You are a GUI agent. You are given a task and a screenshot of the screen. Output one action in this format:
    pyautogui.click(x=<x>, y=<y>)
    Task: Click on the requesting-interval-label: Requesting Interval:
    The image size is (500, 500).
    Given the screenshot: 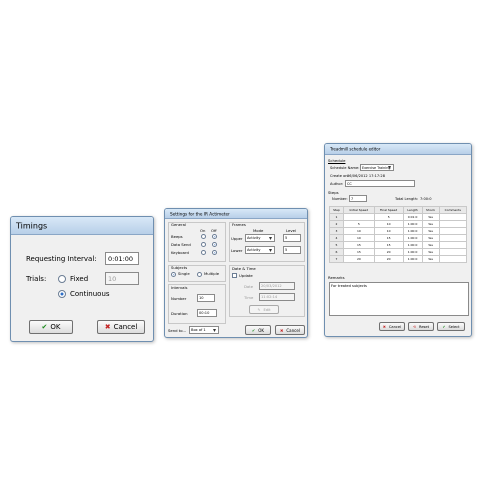 What is the action you would take?
    pyautogui.click(x=61, y=259)
    